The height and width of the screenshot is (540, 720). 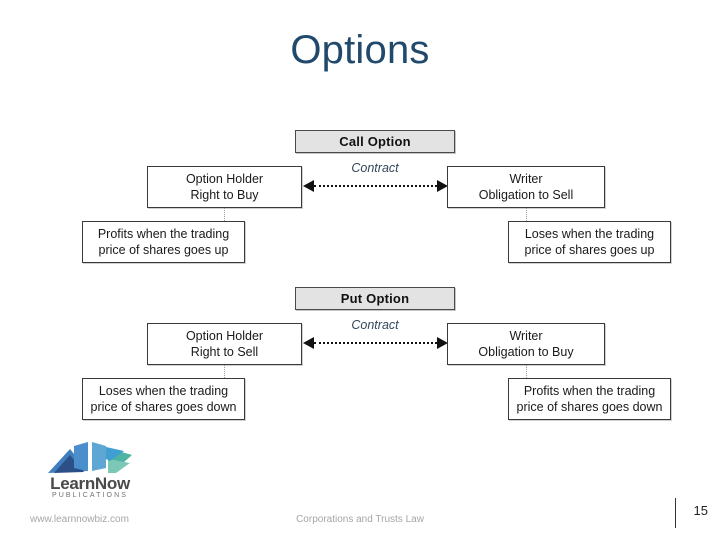 What do you see at coordinates (526, 371) in the screenshot?
I see `put-option-right-connector` at bounding box center [526, 371].